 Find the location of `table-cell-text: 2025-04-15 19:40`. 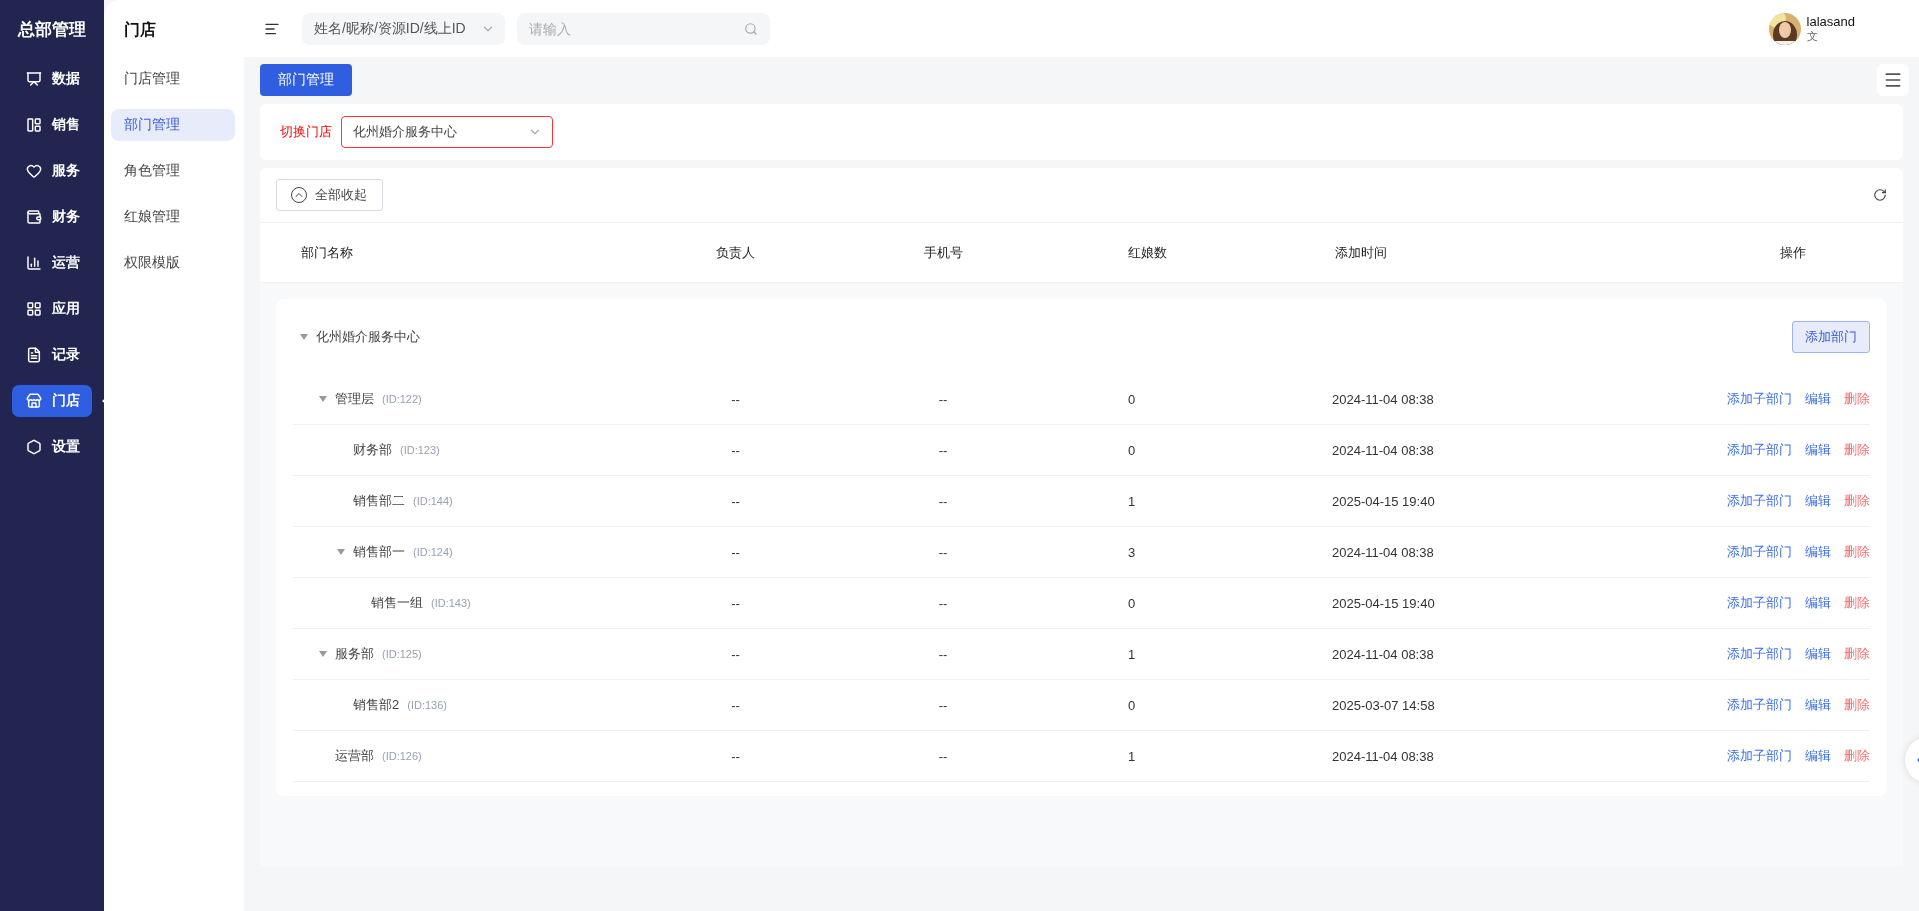

table-cell-text: 2025-04-15 19:40 is located at coordinates (1383, 603).